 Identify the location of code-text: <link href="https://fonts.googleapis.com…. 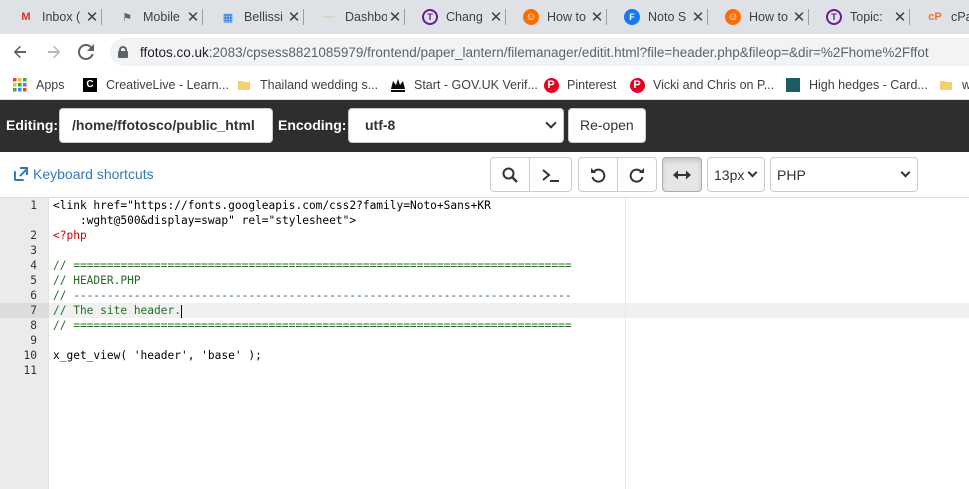
(272, 205).